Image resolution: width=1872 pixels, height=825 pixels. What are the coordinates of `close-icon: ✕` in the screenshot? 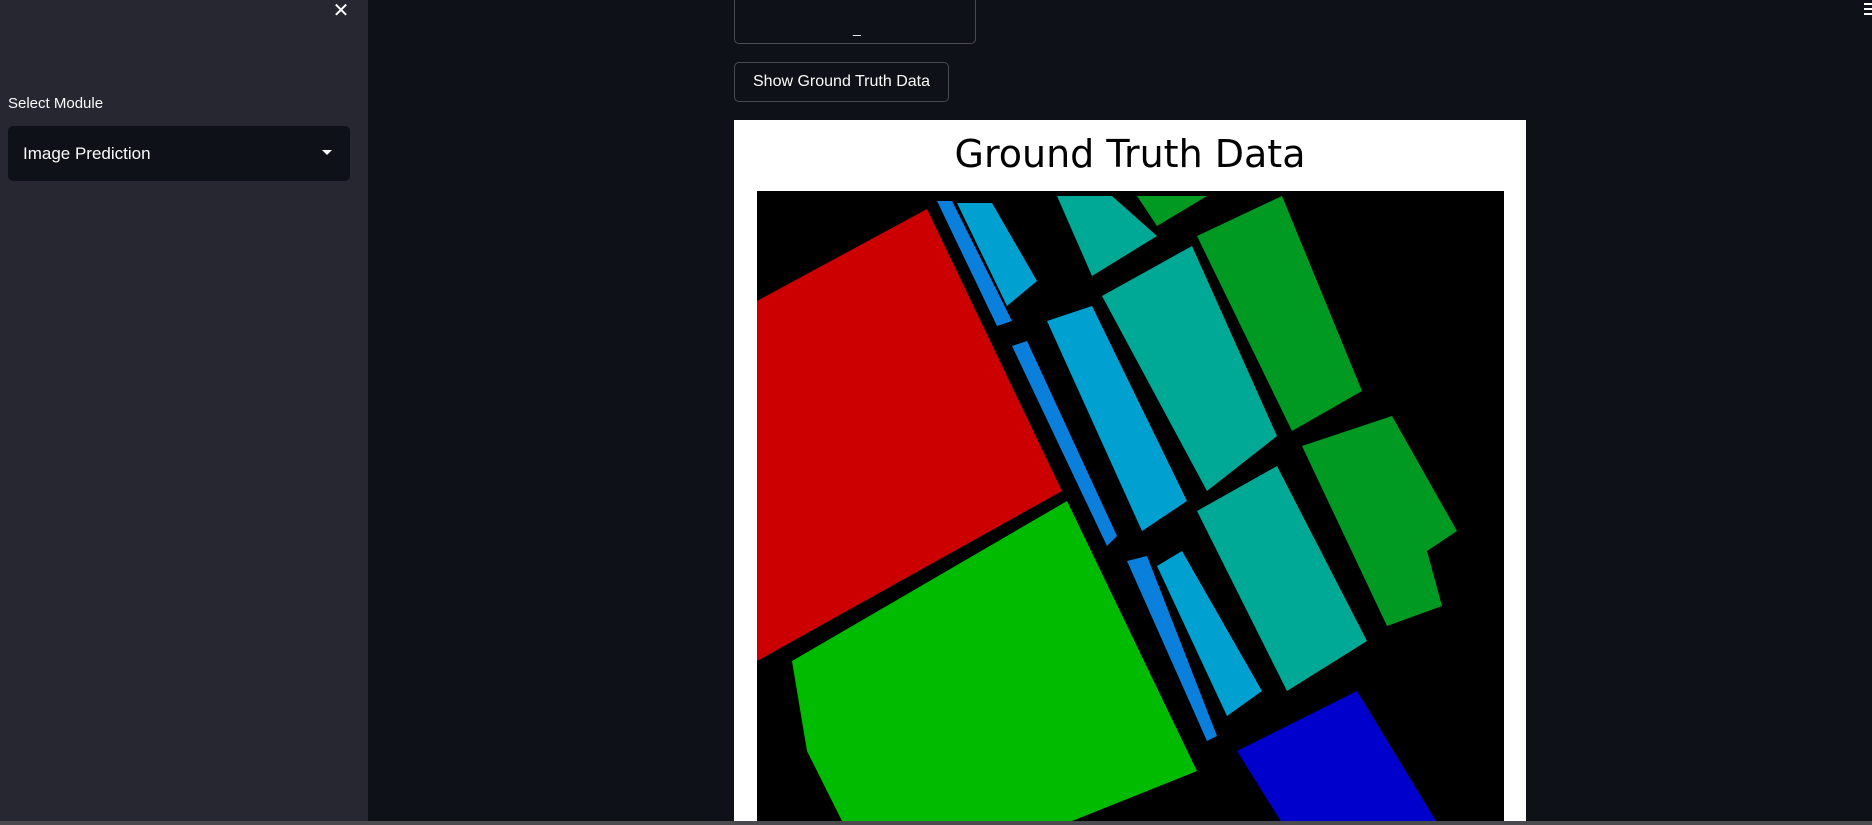 It's located at (341, 11).